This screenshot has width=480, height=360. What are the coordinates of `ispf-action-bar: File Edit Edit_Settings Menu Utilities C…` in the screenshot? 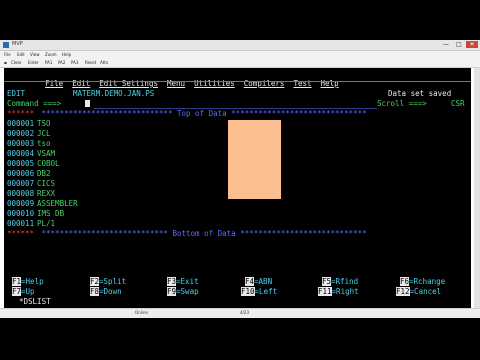 It's located at (178, 83).